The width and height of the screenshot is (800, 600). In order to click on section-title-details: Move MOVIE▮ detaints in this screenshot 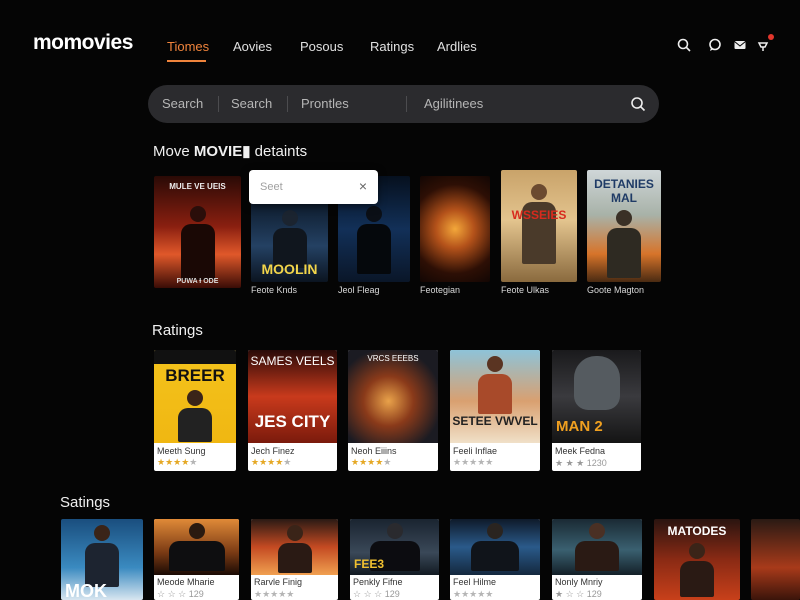, I will do `click(230, 151)`.